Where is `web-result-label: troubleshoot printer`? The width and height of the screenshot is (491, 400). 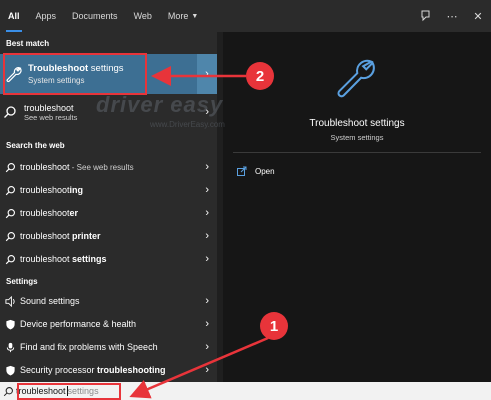 web-result-label: troubleshoot printer is located at coordinates (60, 236).